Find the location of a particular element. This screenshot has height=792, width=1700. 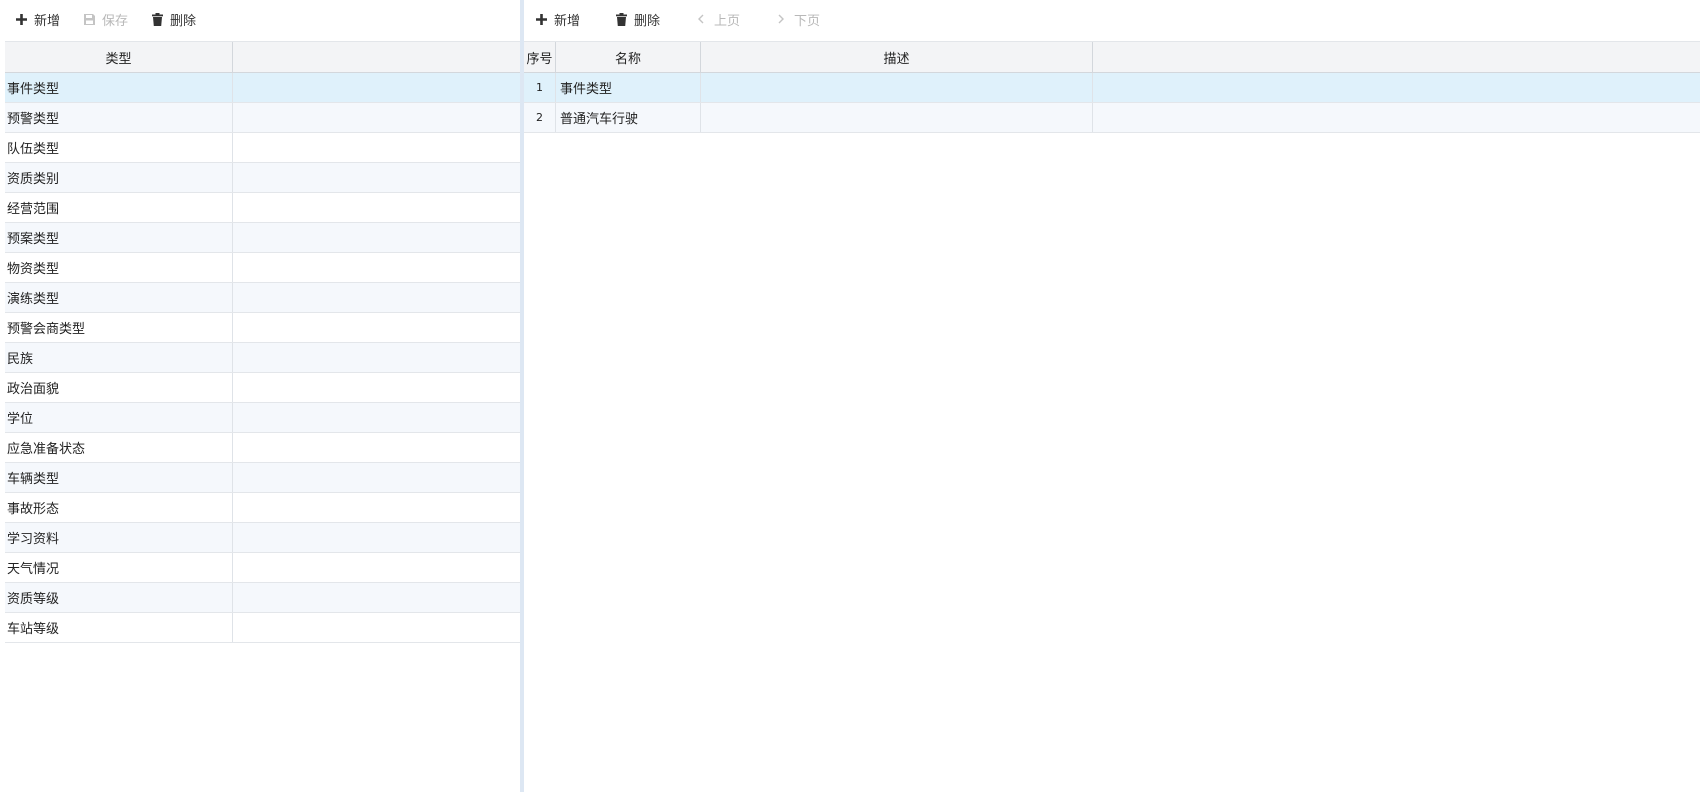

item-grid: 序号 名称 描述 1 事件类型 2 普通汽车行驶 is located at coordinates (1112, 87).